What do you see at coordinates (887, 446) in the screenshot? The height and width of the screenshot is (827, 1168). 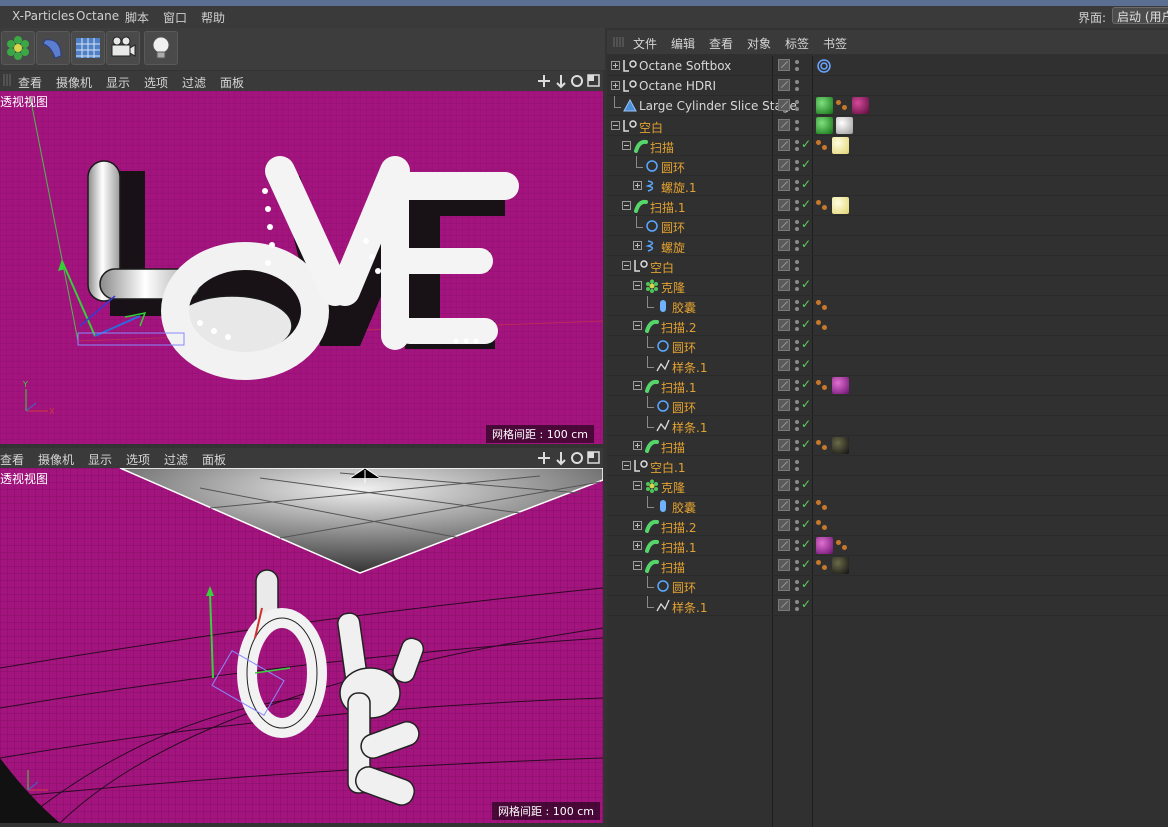 I see `object-row: 扫描 ✓` at bounding box center [887, 446].